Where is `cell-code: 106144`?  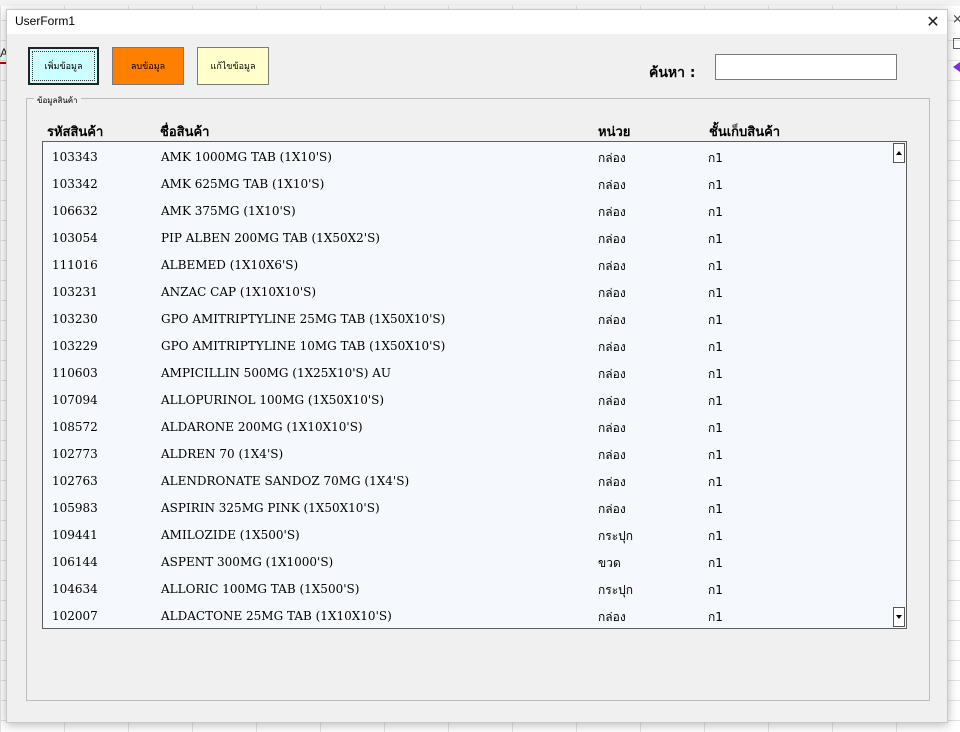 cell-code: 106144 is located at coordinates (75, 562).